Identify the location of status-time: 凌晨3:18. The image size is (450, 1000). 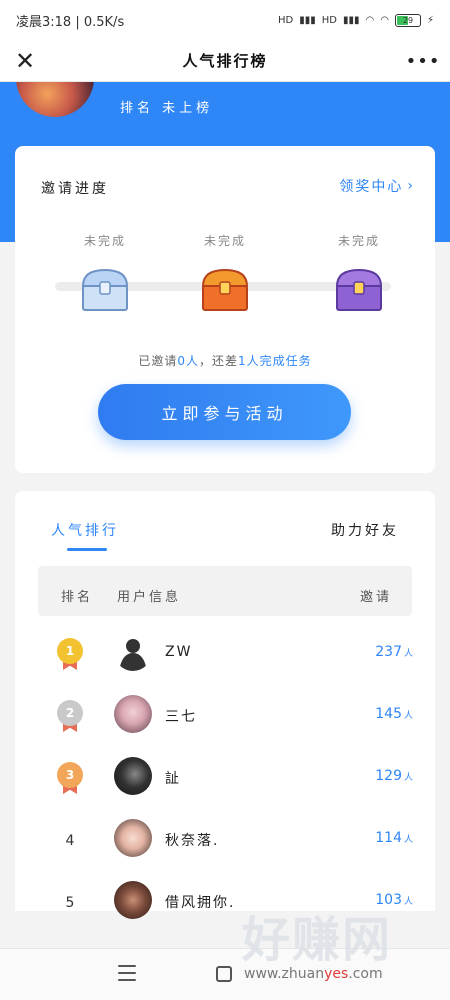
(44, 22).